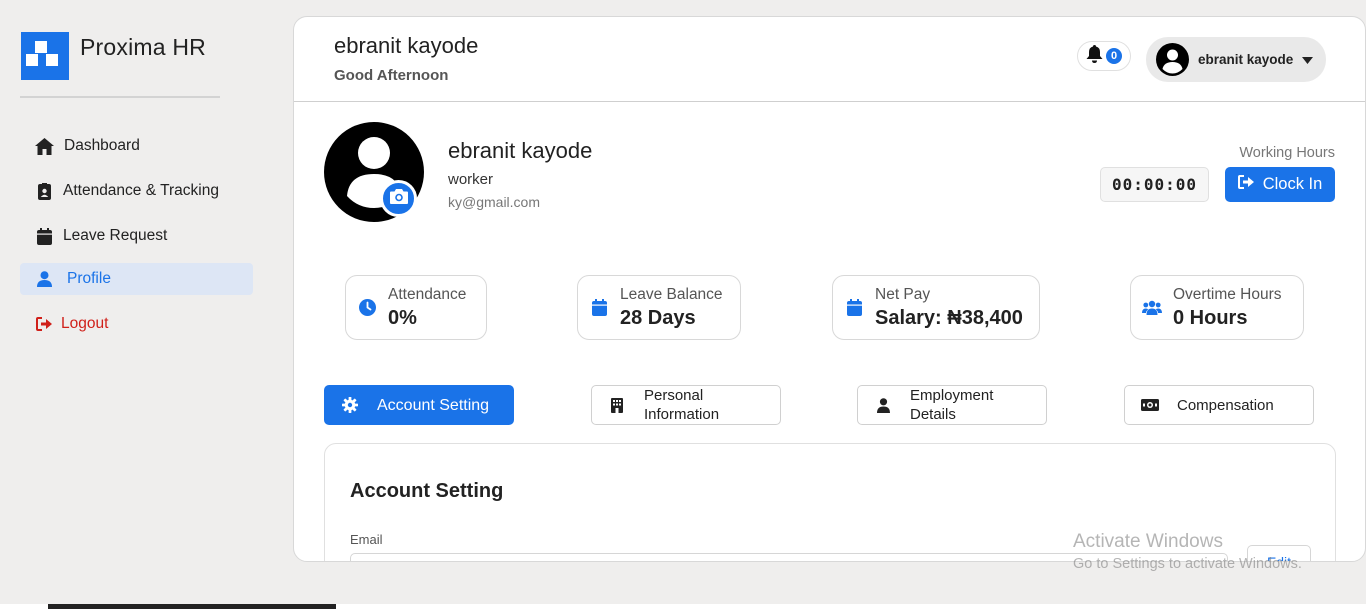  Describe the element at coordinates (427, 294) in the screenshot. I see `stat-label: Attendance` at that location.